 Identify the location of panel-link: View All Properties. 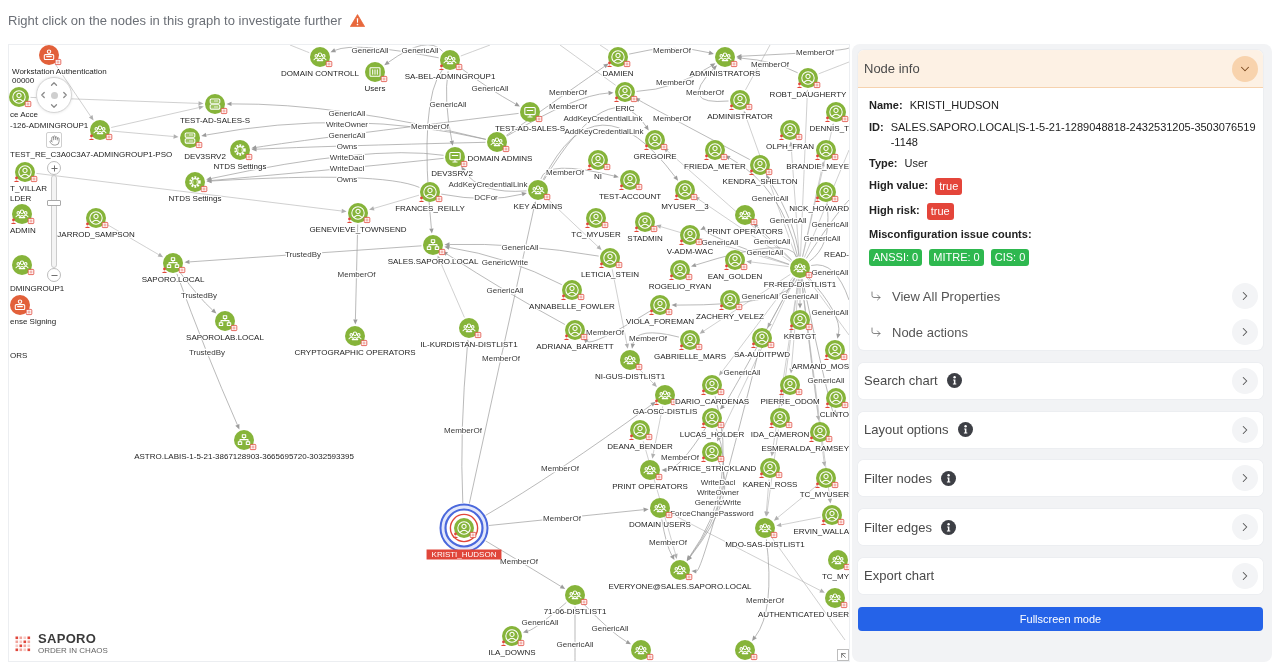
(946, 296).